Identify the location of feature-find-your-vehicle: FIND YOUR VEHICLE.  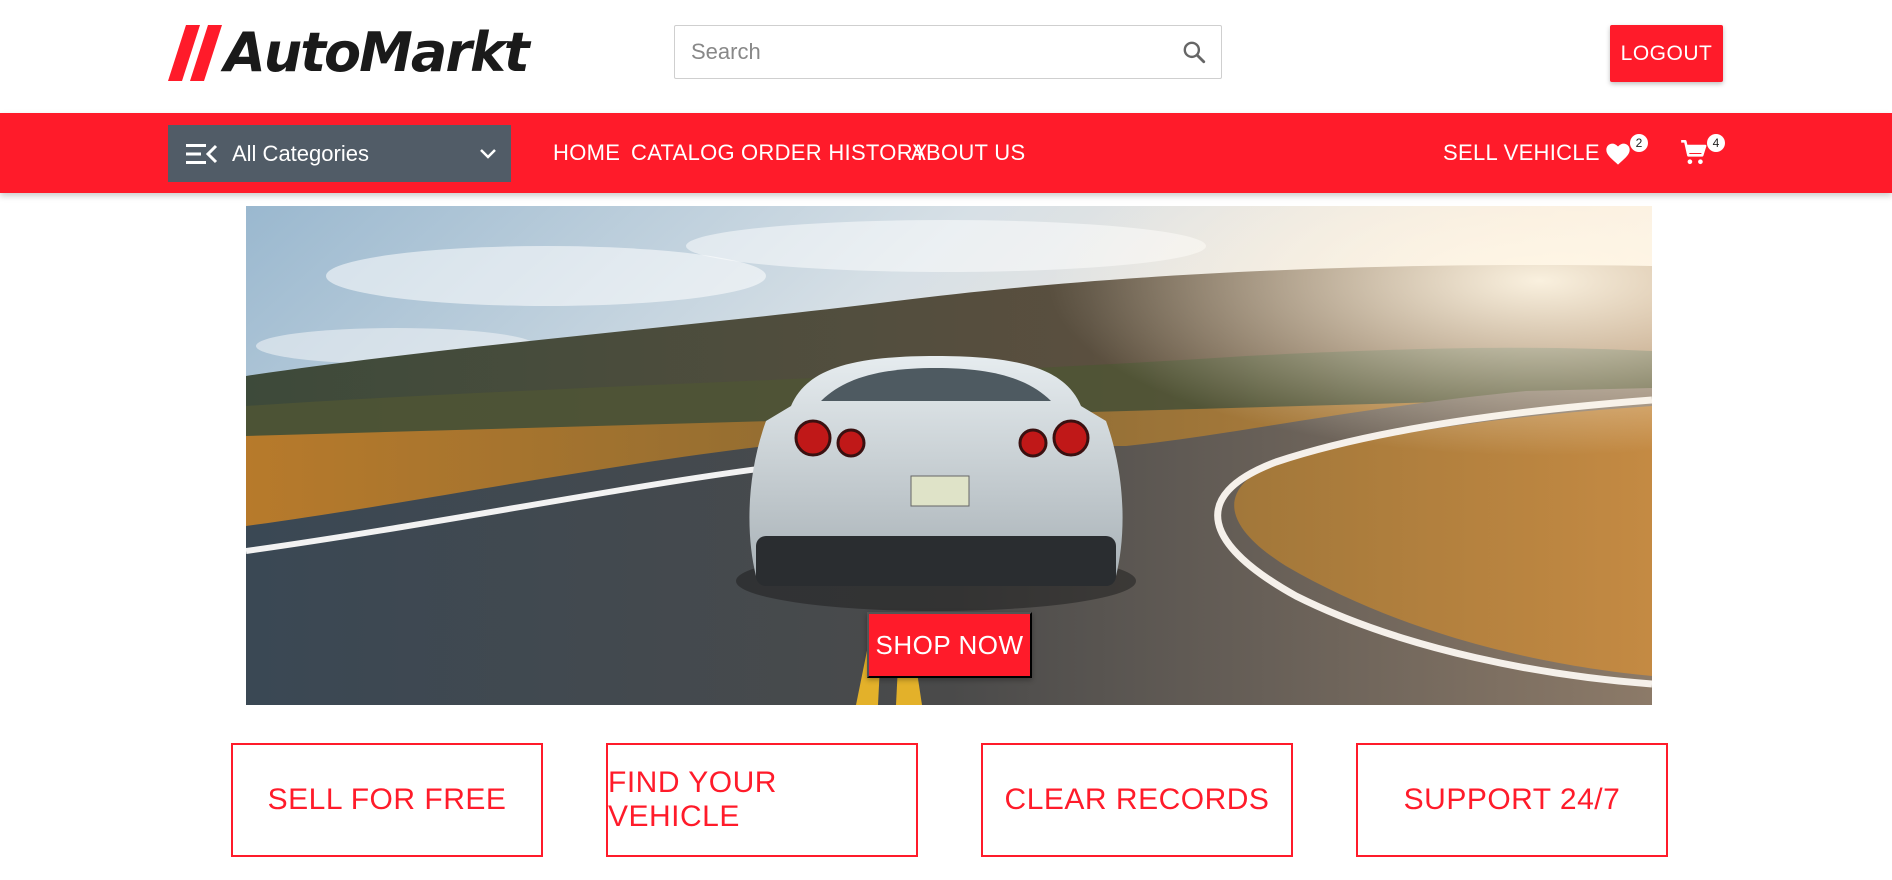
(762, 800).